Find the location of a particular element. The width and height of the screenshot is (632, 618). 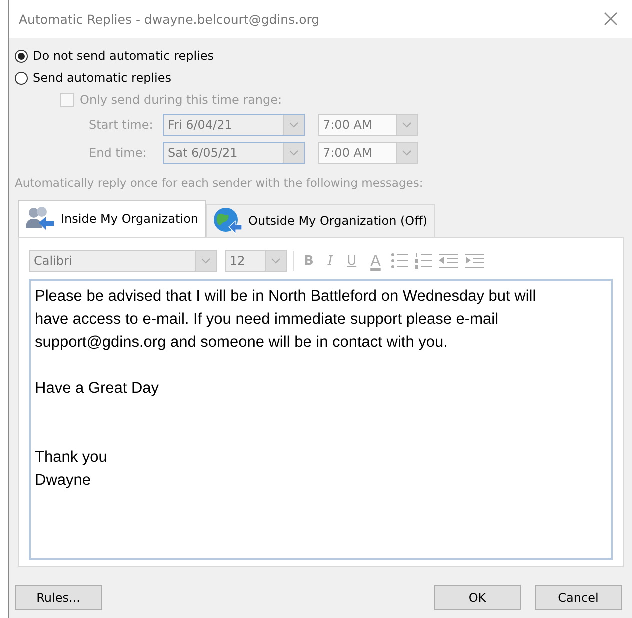

format-button: I is located at coordinates (331, 261).